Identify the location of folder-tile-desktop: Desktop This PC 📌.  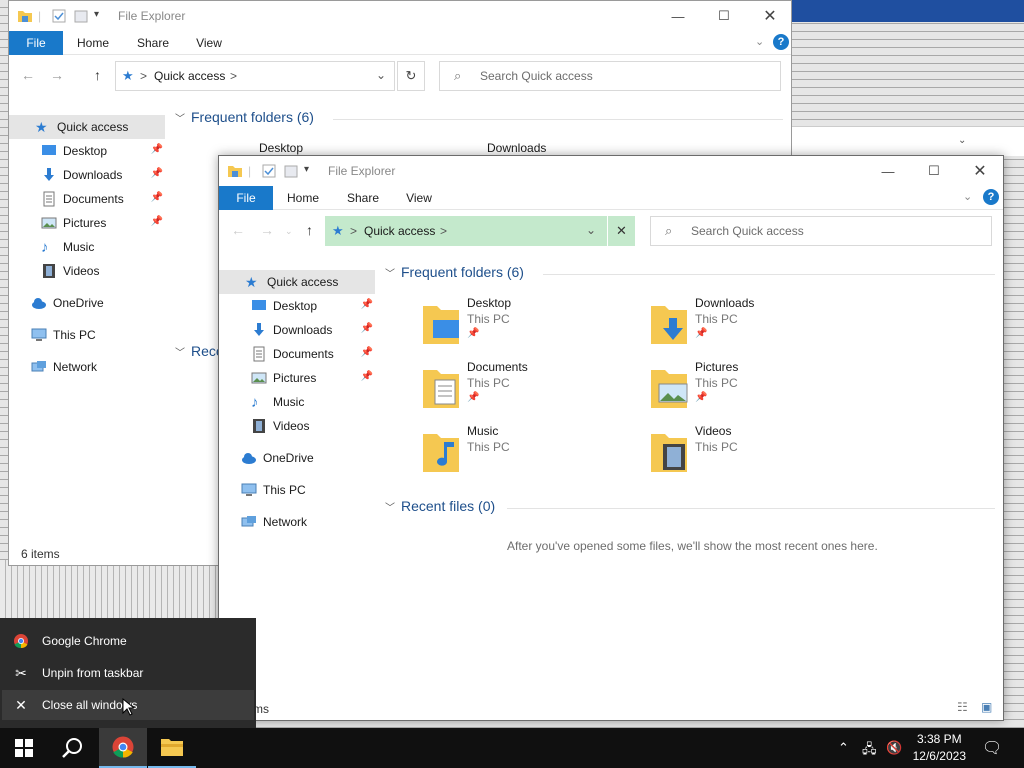
(531, 324).